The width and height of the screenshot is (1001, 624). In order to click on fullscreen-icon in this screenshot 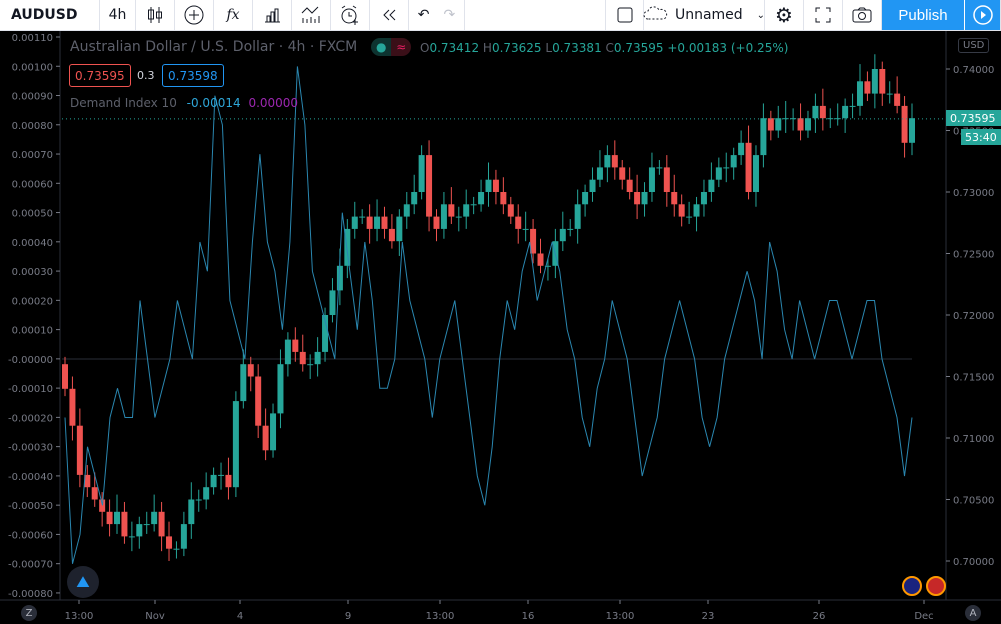, I will do `click(823, 15)`.